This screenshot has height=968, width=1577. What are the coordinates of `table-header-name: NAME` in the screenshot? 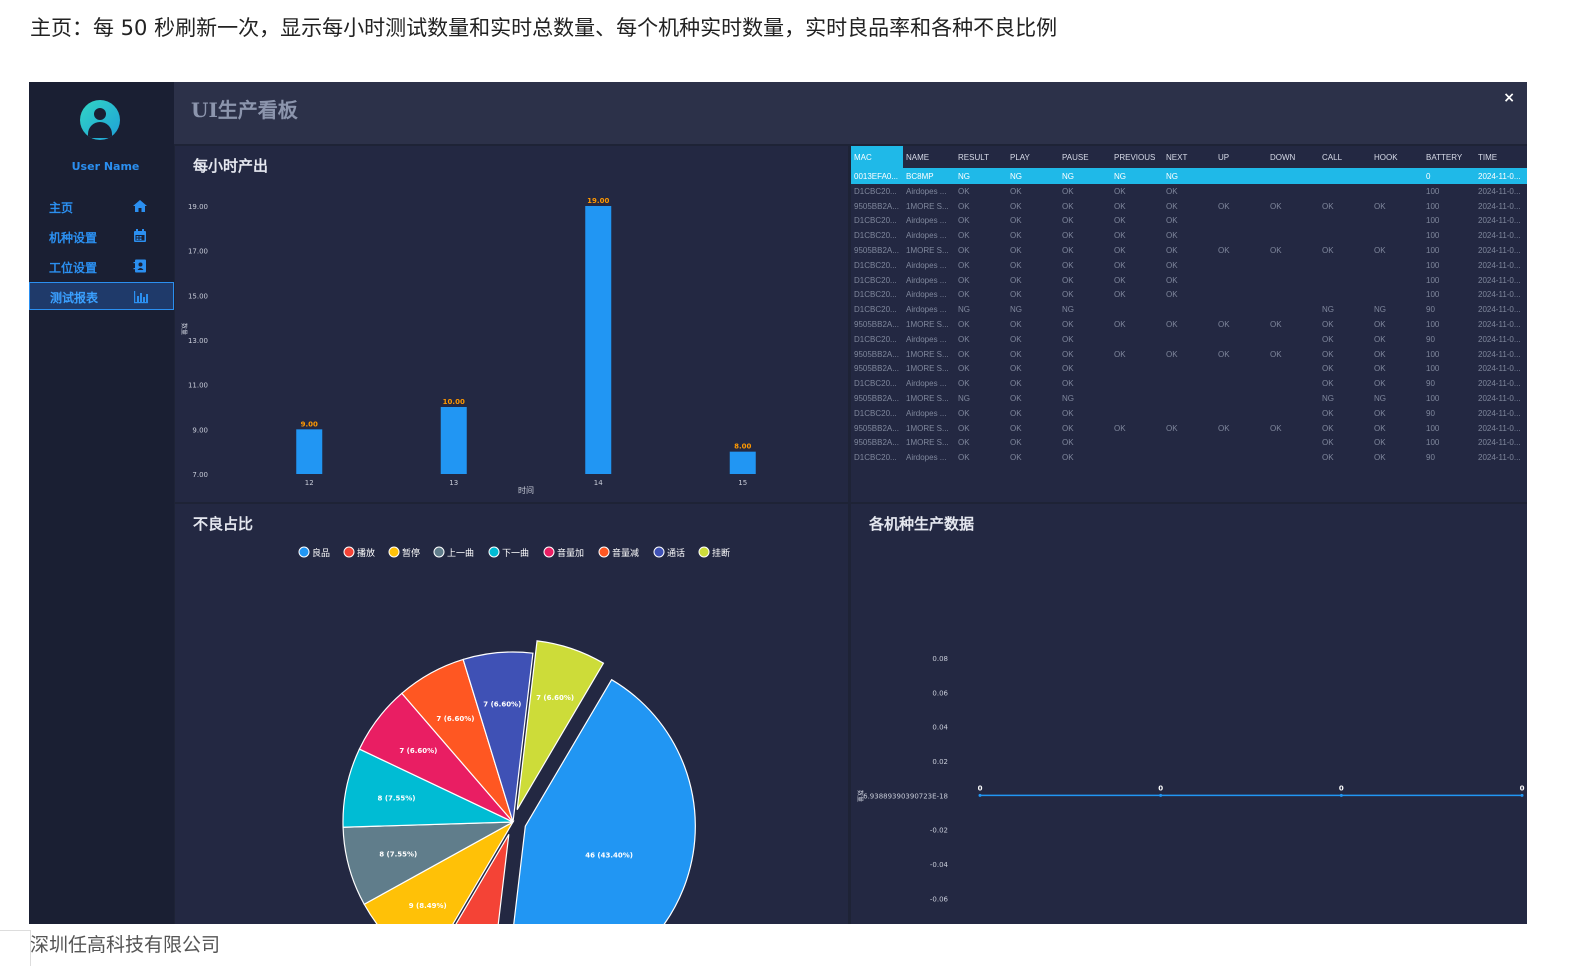 It's located at (929, 157).